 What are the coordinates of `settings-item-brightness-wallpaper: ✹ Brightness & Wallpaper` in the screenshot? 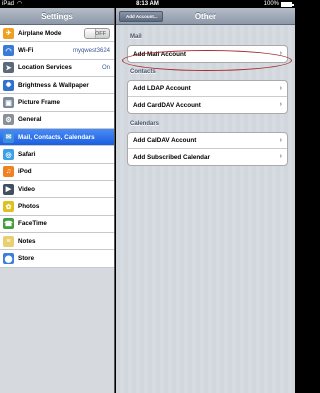 It's located at (57, 86).